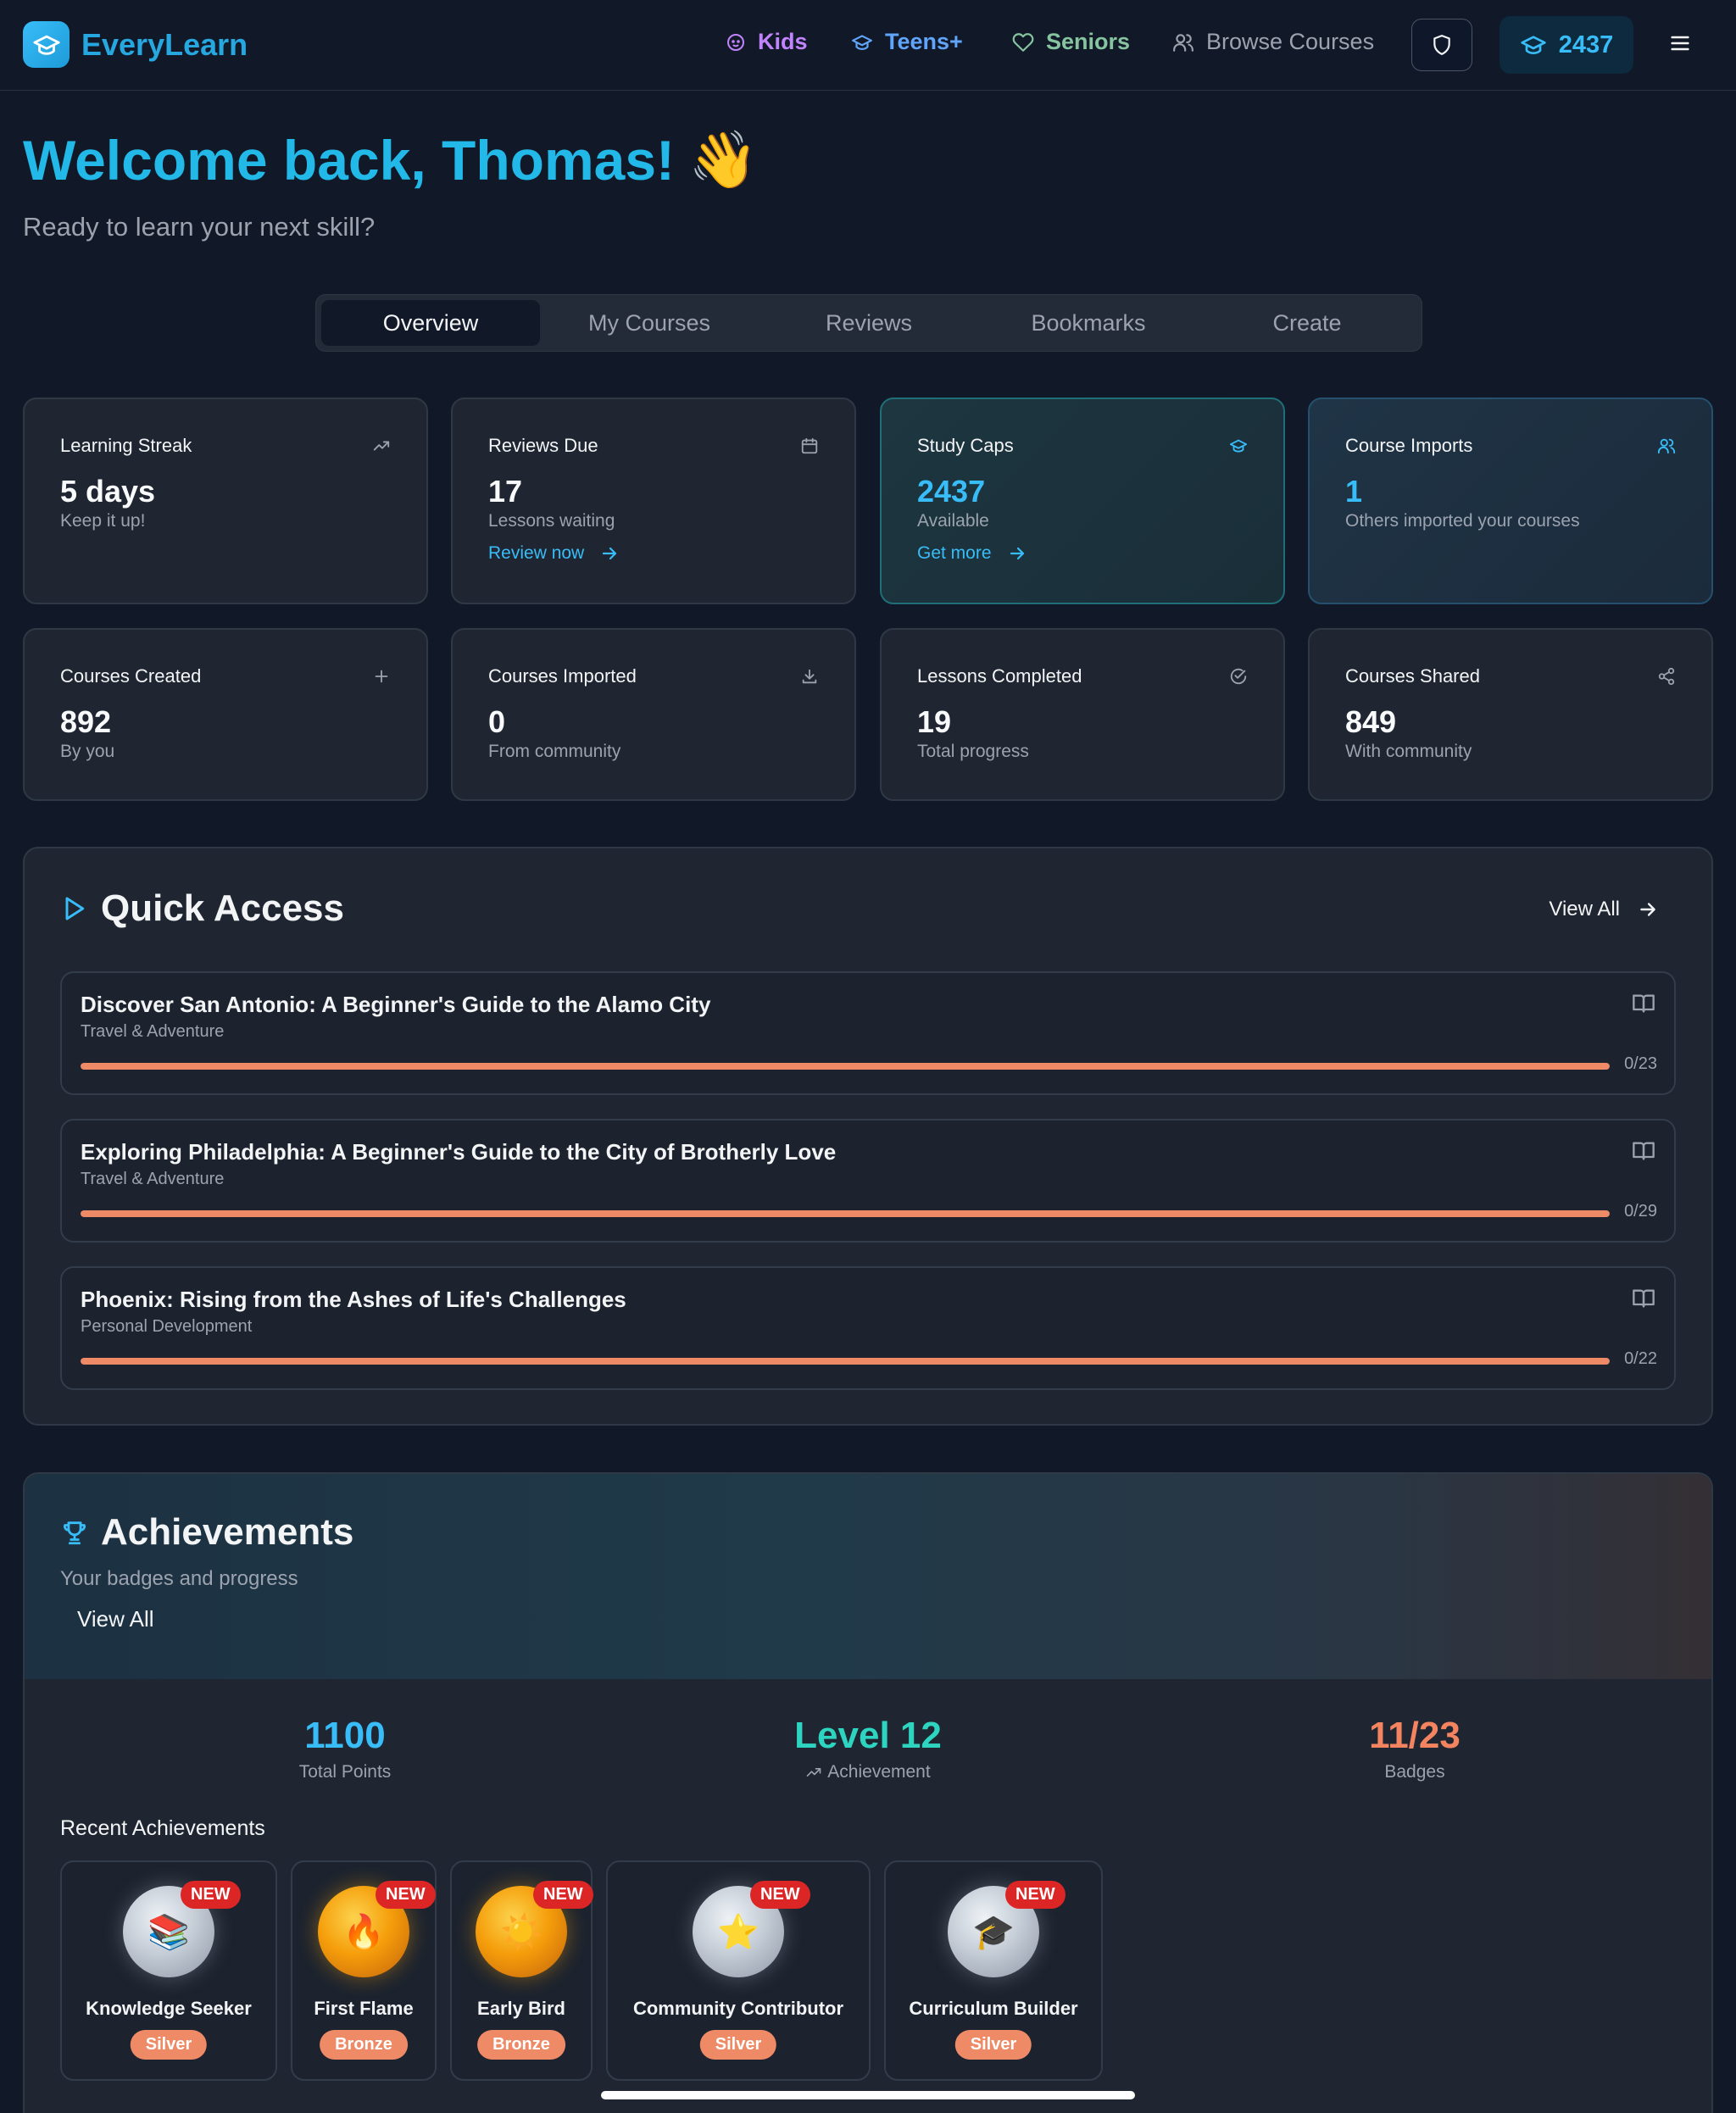 The image size is (1736, 2113). I want to click on quick-access-header: Quick Access, so click(202, 908).